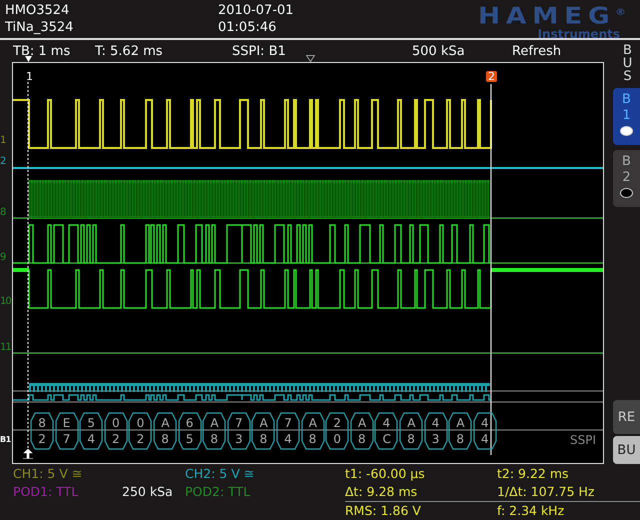 This screenshot has height=520, width=640. What do you see at coordinates (337, 431) in the screenshot?
I see `decoded-byte: 20` at bounding box center [337, 431].